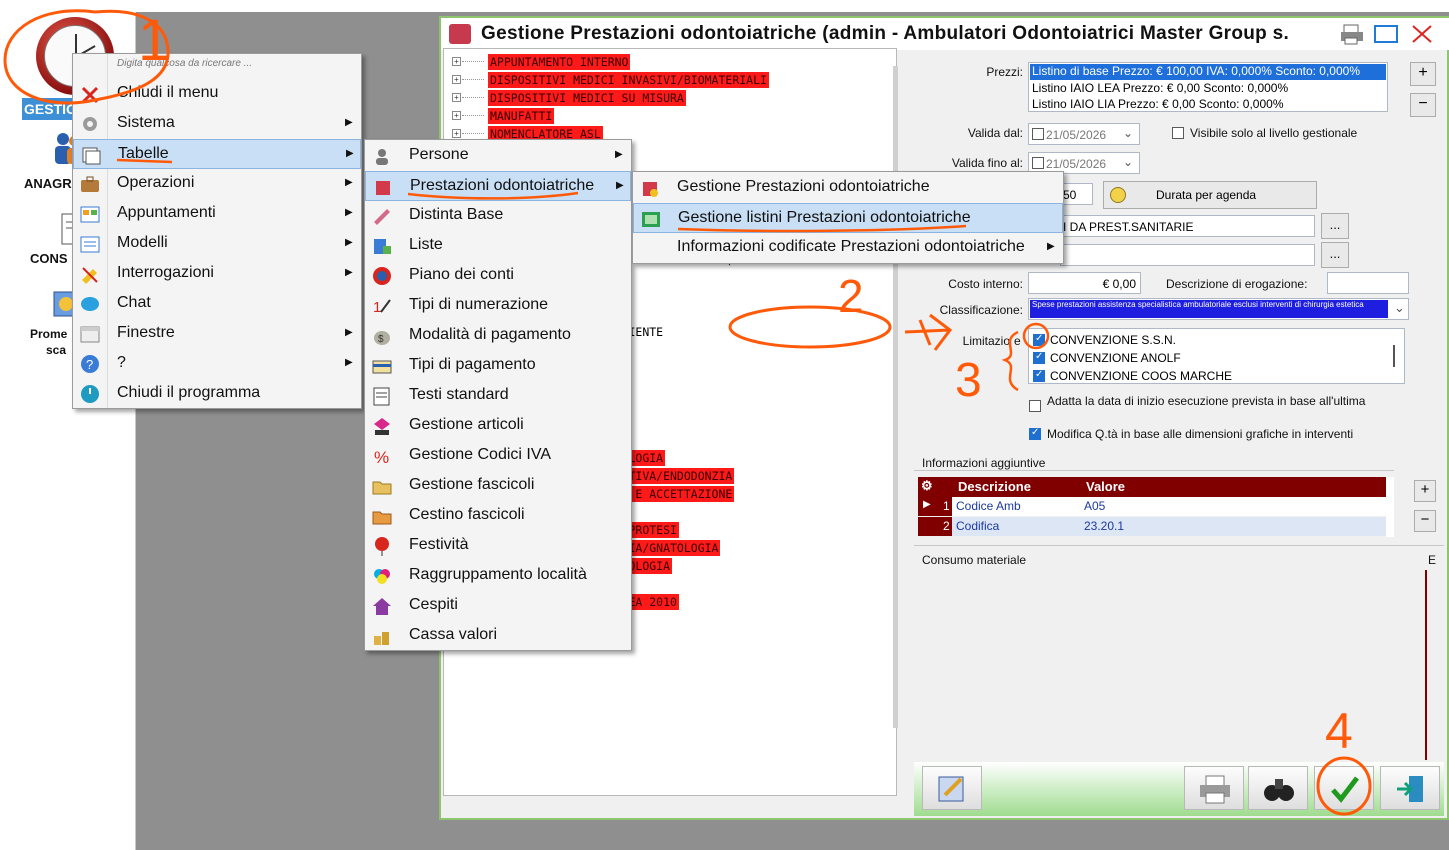  I want to click on menu-item-chiudi-programma: Chiudi il programma, so click(217, 394).